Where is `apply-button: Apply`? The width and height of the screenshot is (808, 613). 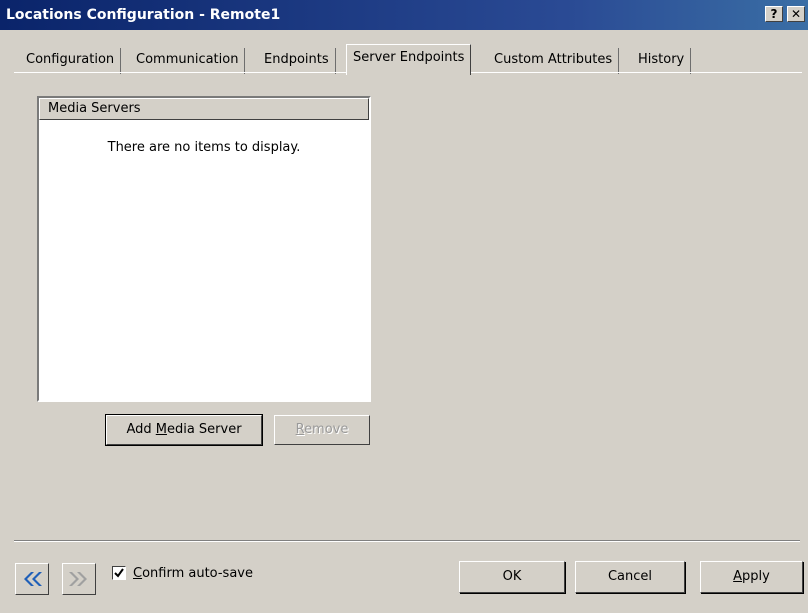
apply-button: Apply is located at coordinates (751, 577).